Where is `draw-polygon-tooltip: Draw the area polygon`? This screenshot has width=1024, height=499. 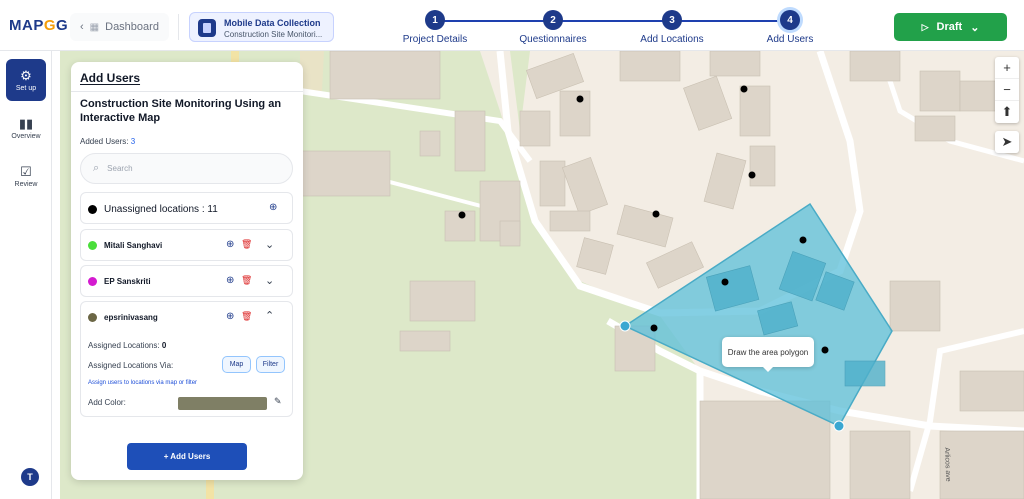 draw-polygon-tooltip: Draw the area polygon is located at coordinates (768, 354).